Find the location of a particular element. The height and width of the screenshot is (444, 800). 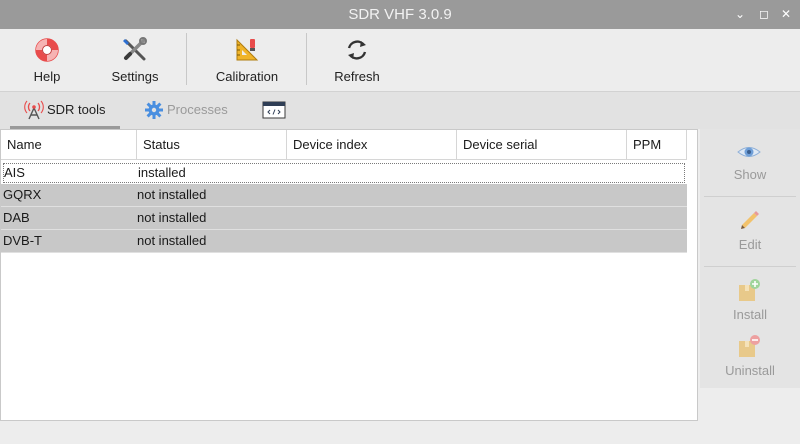

help-label: Help is located at coordinates (47, 76).